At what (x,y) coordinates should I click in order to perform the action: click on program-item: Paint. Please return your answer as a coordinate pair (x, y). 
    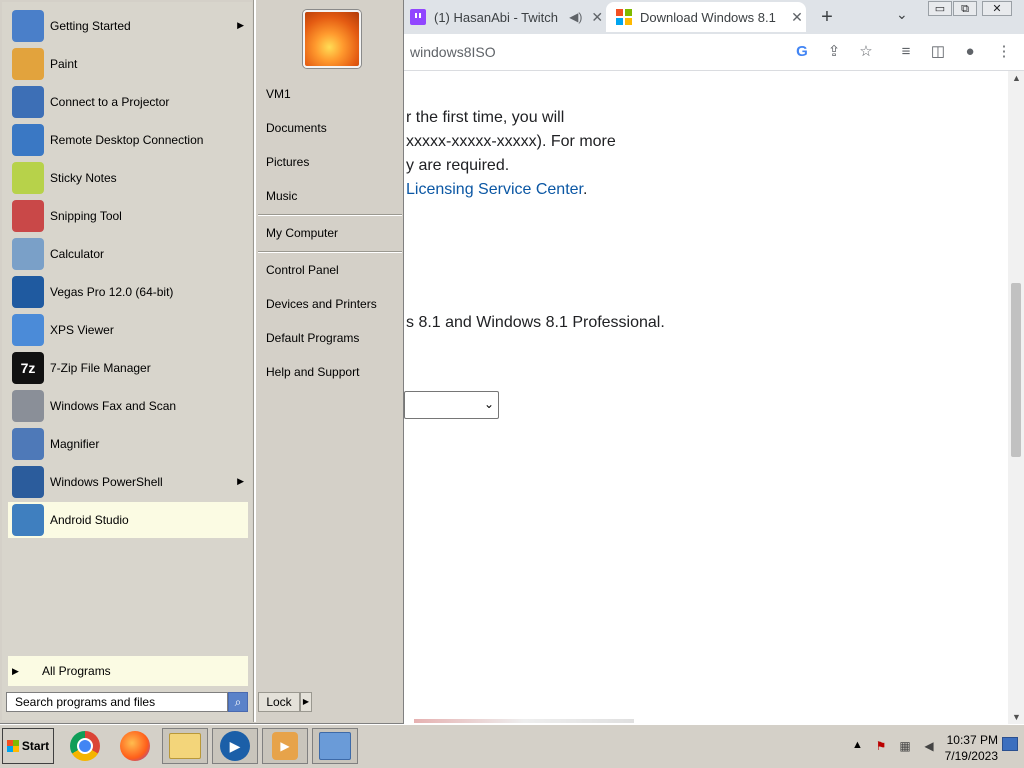
    Looking at the image, I should click on (128, 64).